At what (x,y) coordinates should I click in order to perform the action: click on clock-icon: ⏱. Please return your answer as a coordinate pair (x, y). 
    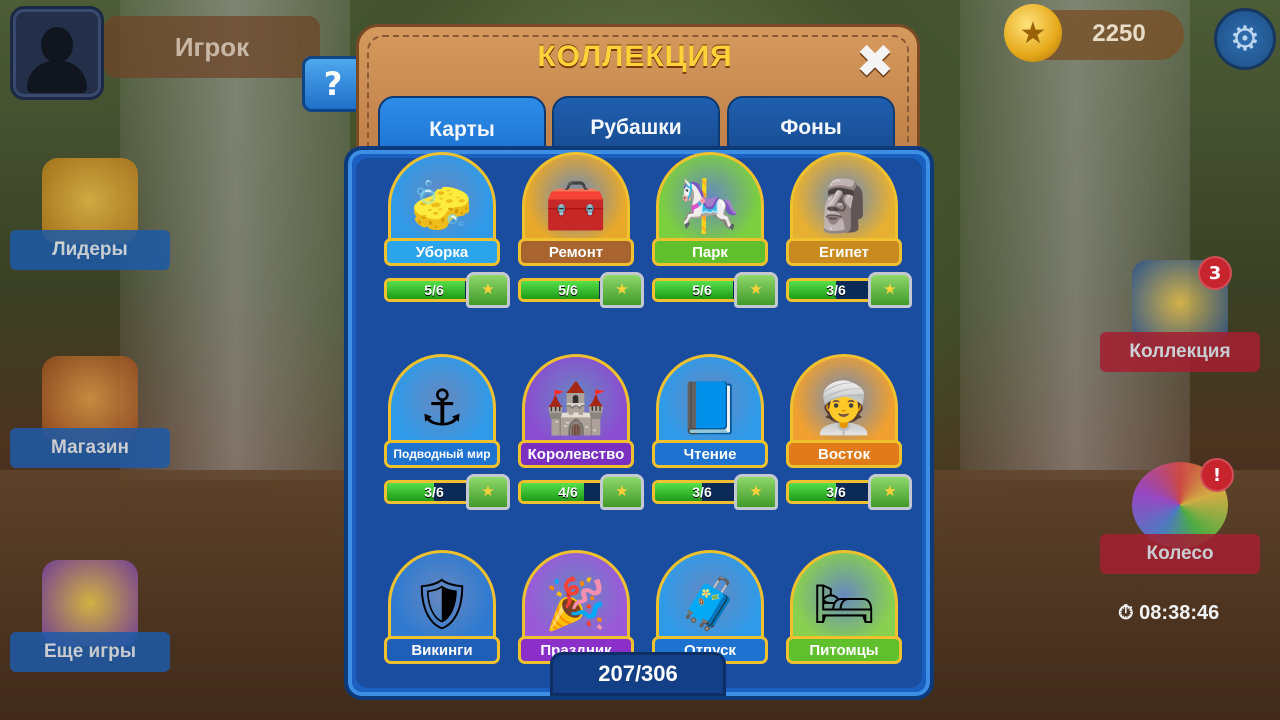
    Looking at the image, I should click on (1129, 613).